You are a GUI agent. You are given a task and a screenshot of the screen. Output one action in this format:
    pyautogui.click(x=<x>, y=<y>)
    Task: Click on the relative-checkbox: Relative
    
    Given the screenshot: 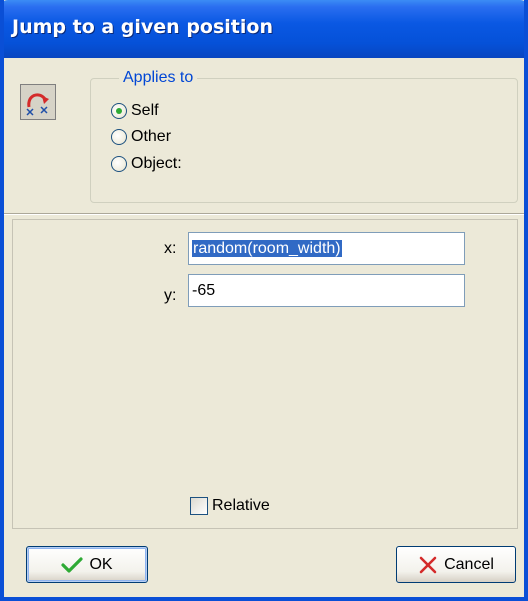 What is the action you would take?
    pyautogui.click(x=230, y=506)
    